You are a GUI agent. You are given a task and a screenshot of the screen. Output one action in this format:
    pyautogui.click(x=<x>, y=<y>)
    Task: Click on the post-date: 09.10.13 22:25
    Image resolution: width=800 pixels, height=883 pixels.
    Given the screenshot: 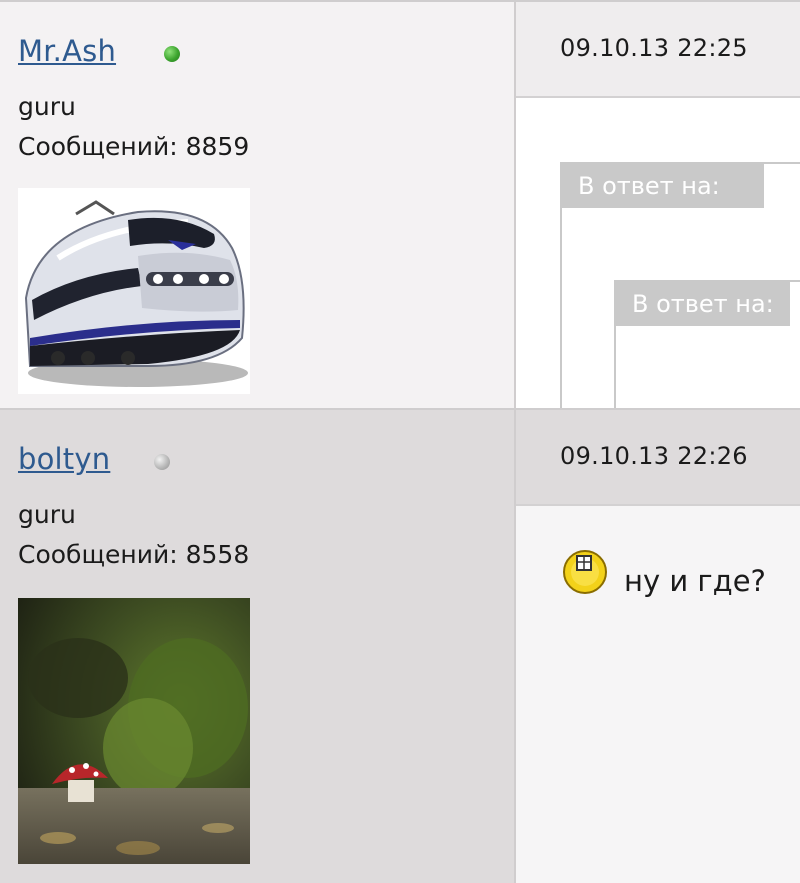 What is the action you would take?
    pyautogui.click(x=654, y=48)
    